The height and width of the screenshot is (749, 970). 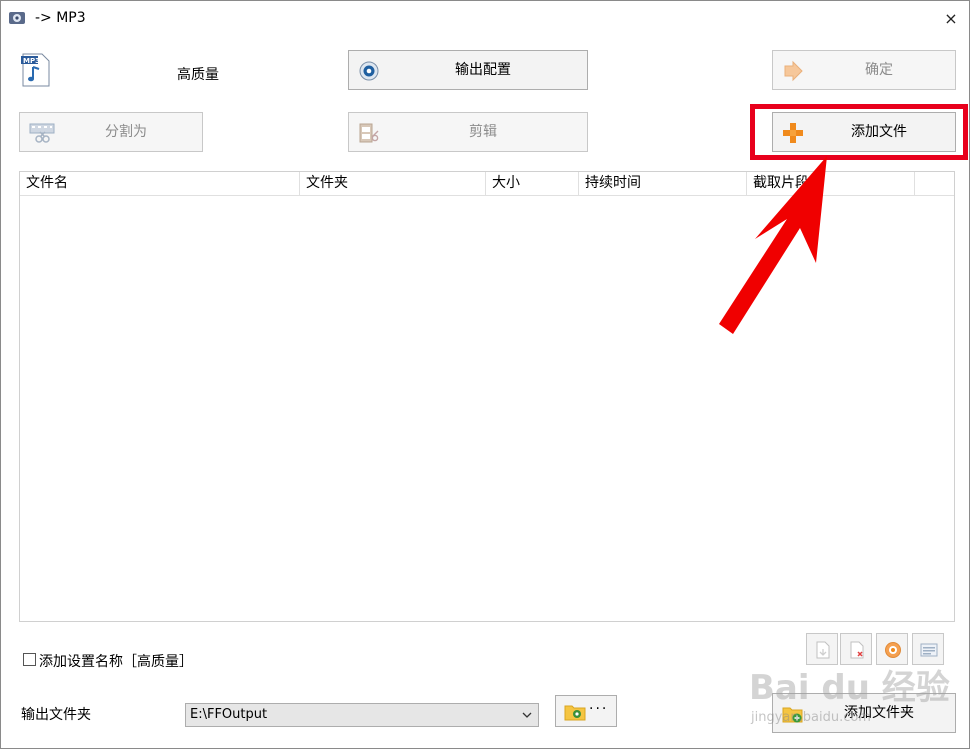 What do you see at coordinates (42, 133) in the screenshot?
I see `scissors-film-icon` at bounding box center [42, 133].